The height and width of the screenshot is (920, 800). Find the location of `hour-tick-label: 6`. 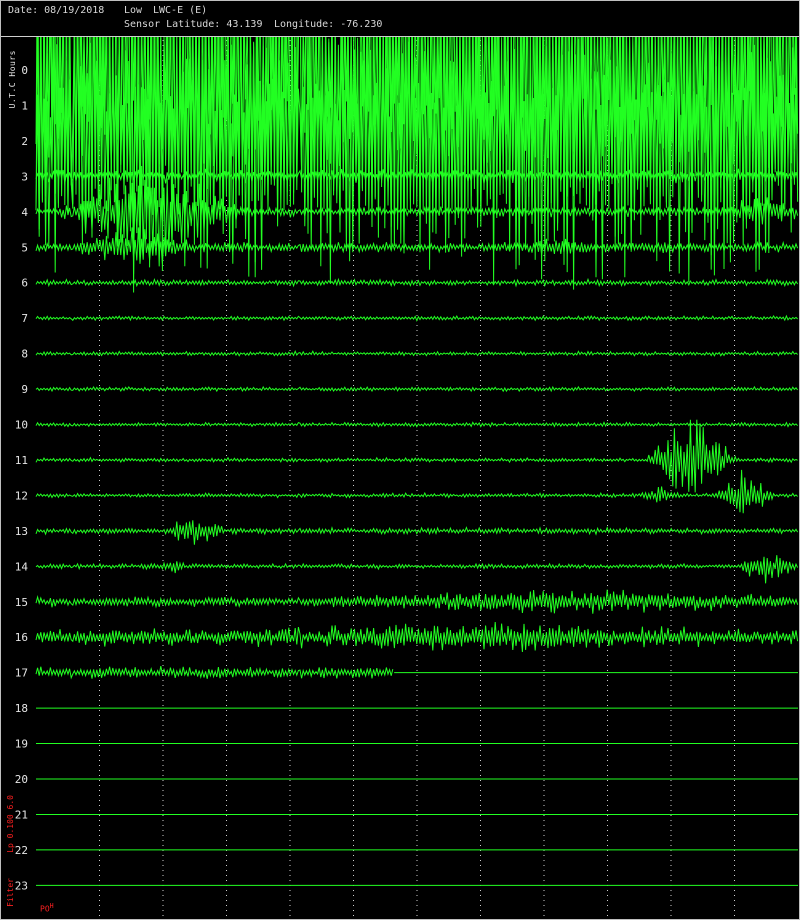

hour-tick-label: 6 is located at coordinates (24, 283).